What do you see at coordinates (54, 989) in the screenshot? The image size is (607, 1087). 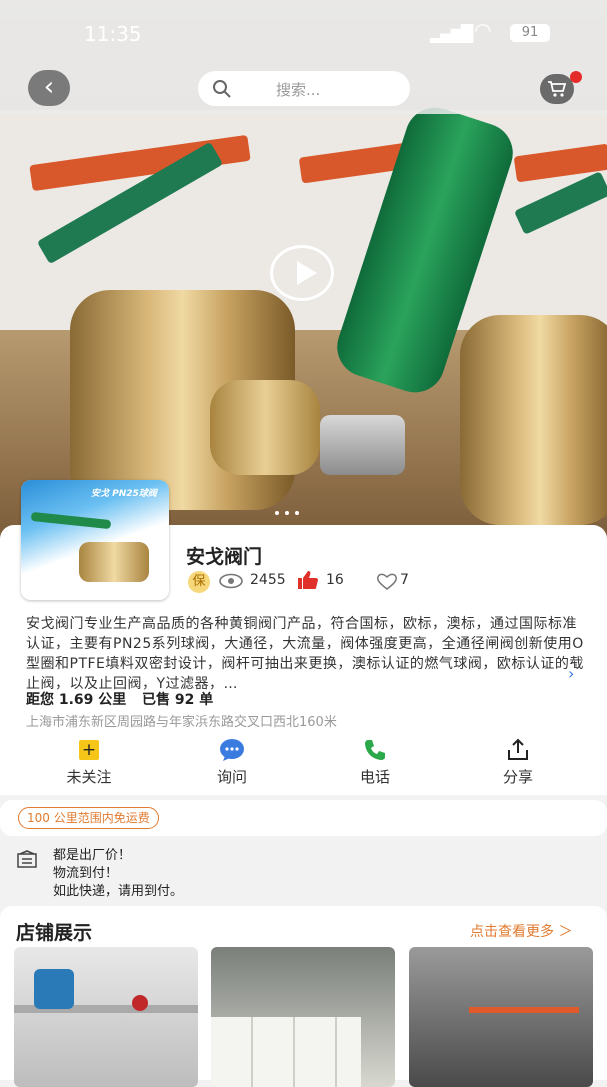 I see `store-photo-meter` at bounding box center [54, 989].